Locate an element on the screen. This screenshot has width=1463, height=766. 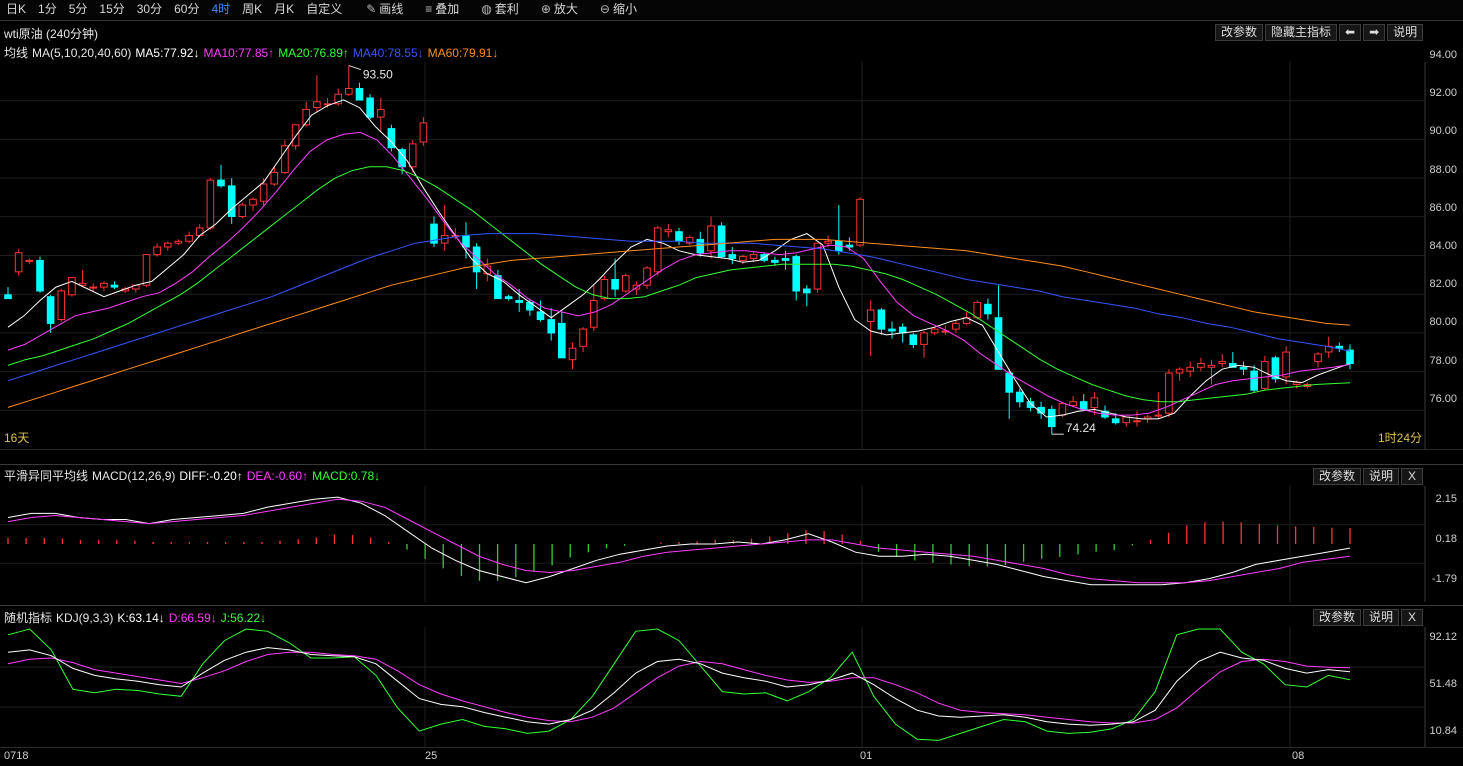
next-arrow-icon: ➡ is located at coordinates (1374, 32).